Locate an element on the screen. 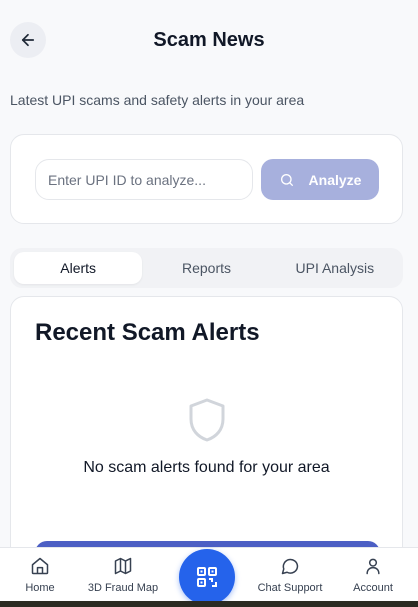 The height and width of the screenshot is (607, 418). nav-fraud-map: 3D Fraud Map is located at coordinates (123, 575).